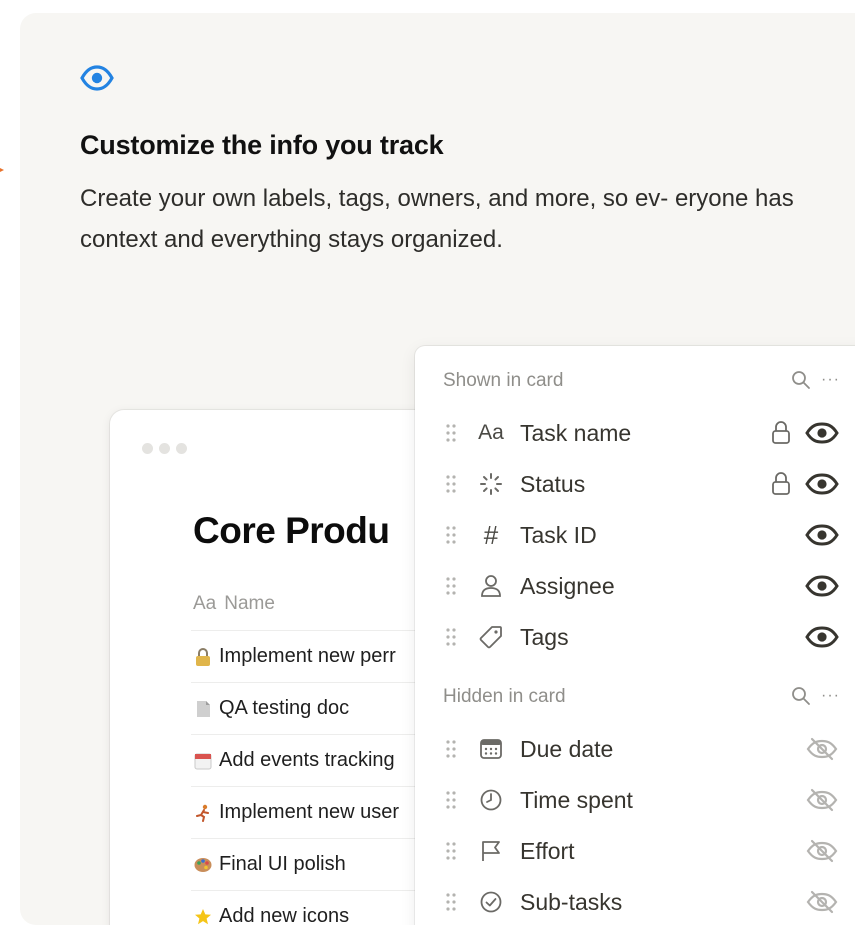 The height and width of the screenshot is (925, 855). I want to click on row-label: Final UI polish, so click(282, 864).